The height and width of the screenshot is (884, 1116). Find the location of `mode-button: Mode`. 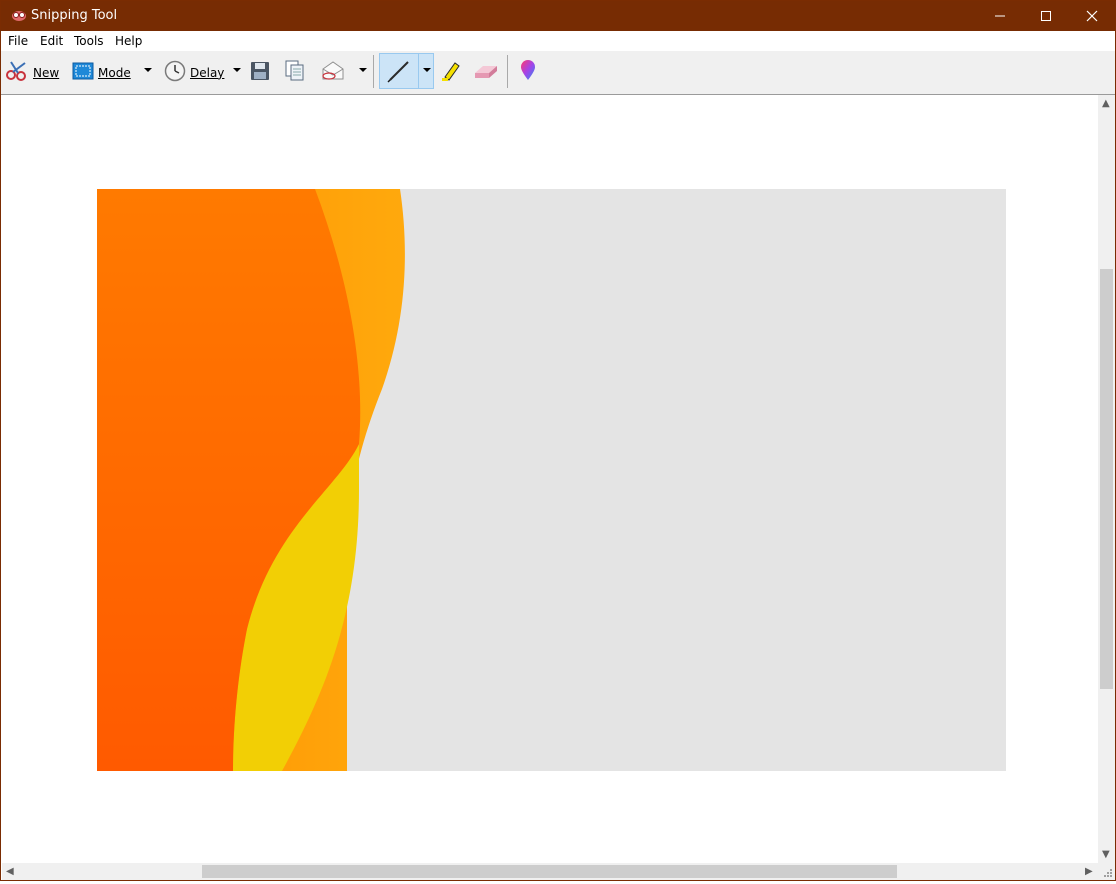

mode-button: Mode is located at coordinates (101, 72).